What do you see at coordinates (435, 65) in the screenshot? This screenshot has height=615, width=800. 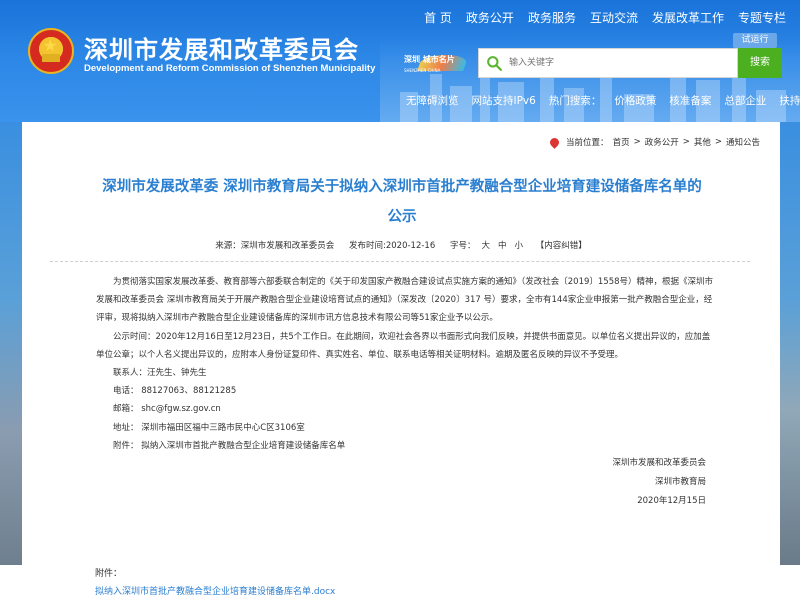 I see `shenzhen-logo-icon: 深圳 城市名片 SHENZHEN CHINA` at bounding box center [435, 65].